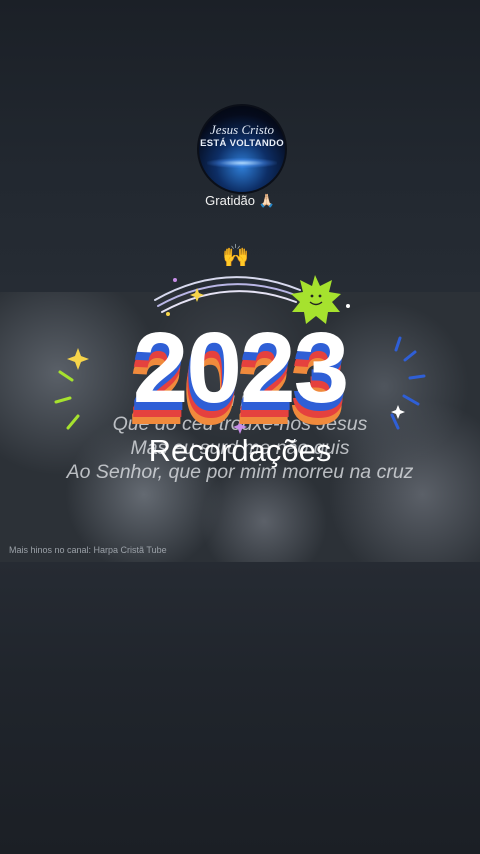 The image size is (480, 854). What do you see at coordinates (240, 450) in the screenshot?
I see `recordacoes-title: Recordações` at bounding box center [240, 450].